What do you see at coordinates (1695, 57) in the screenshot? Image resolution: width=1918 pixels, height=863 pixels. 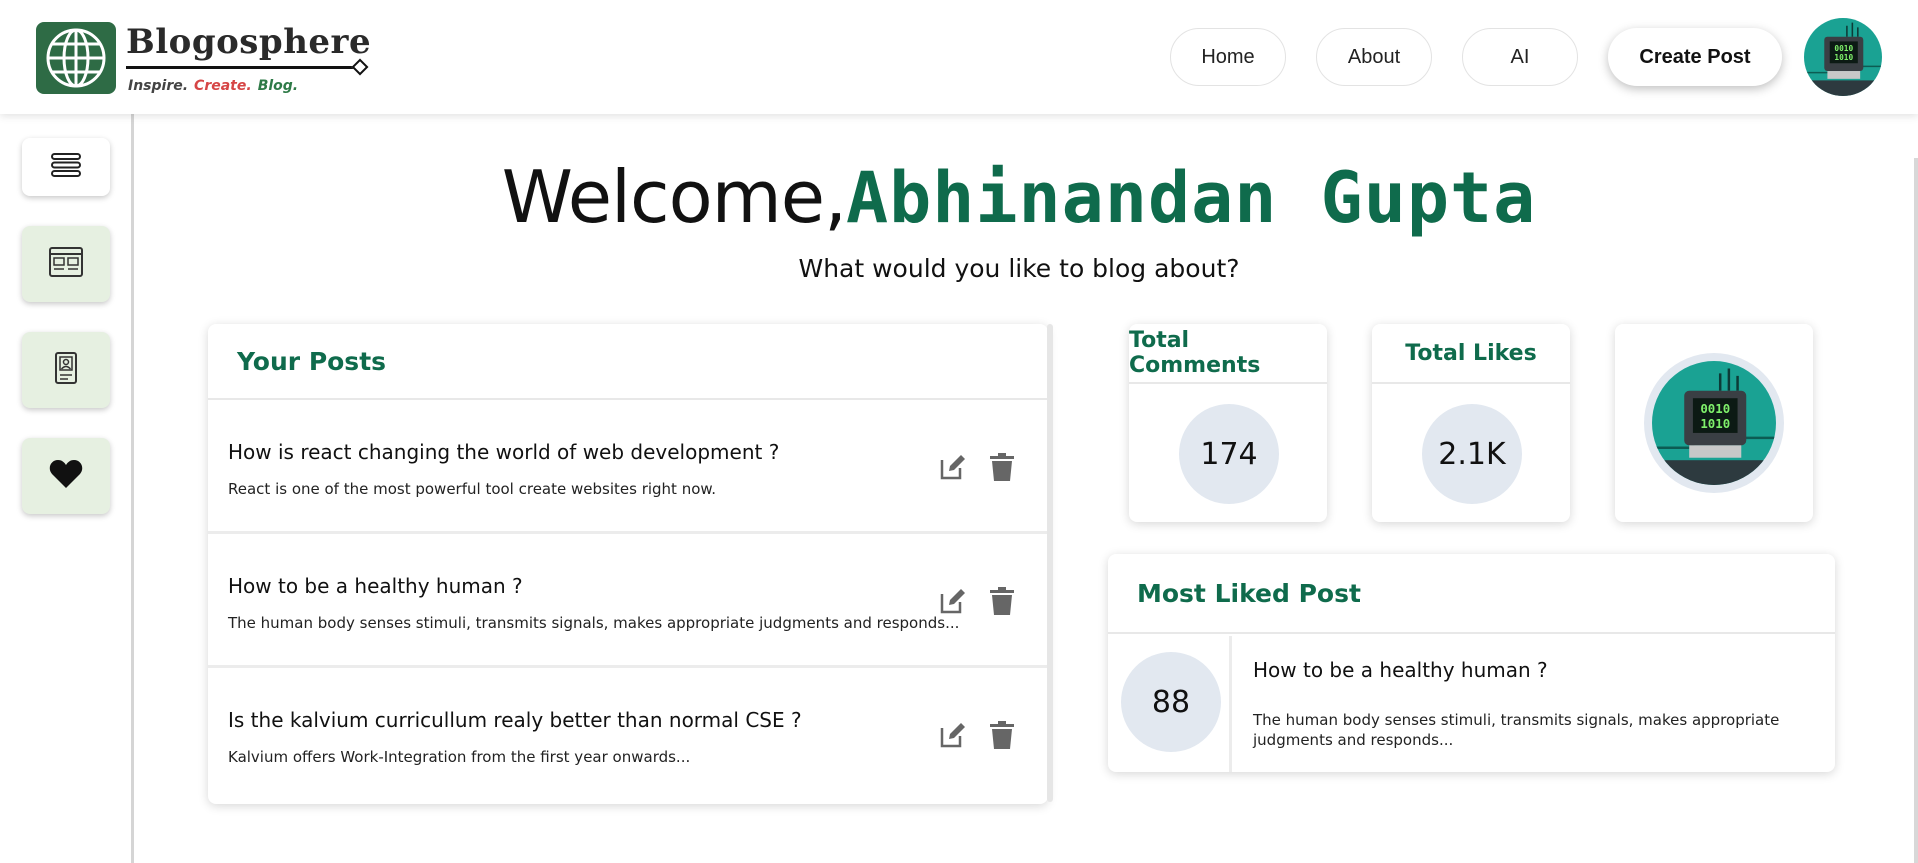 I see `create-post-button: Create Post` at bounding box center [1695, 57].